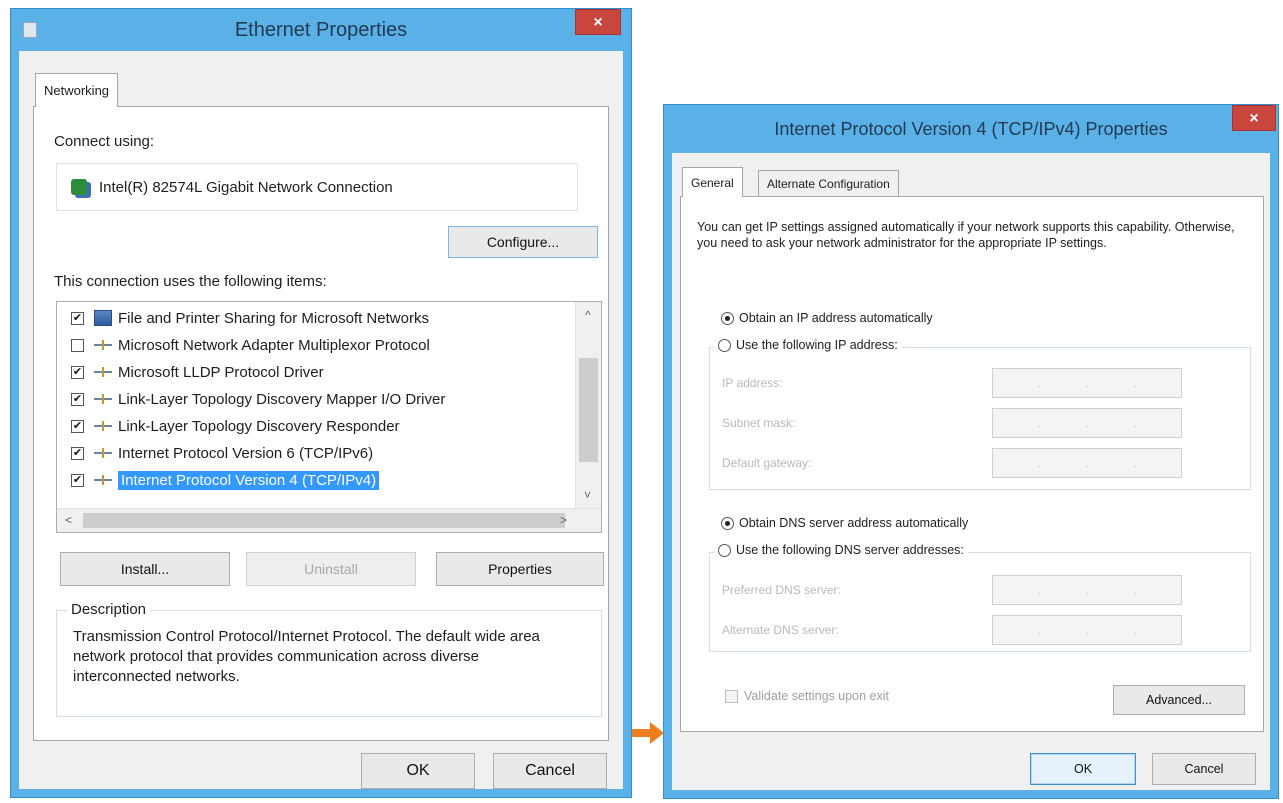 Image resolution: width=1283 pixels, height=803 pixels. Describe the element at coordinates (854, 523) in the screenshot. I see `option-label: Obtain DNS server address automatically` at that location.